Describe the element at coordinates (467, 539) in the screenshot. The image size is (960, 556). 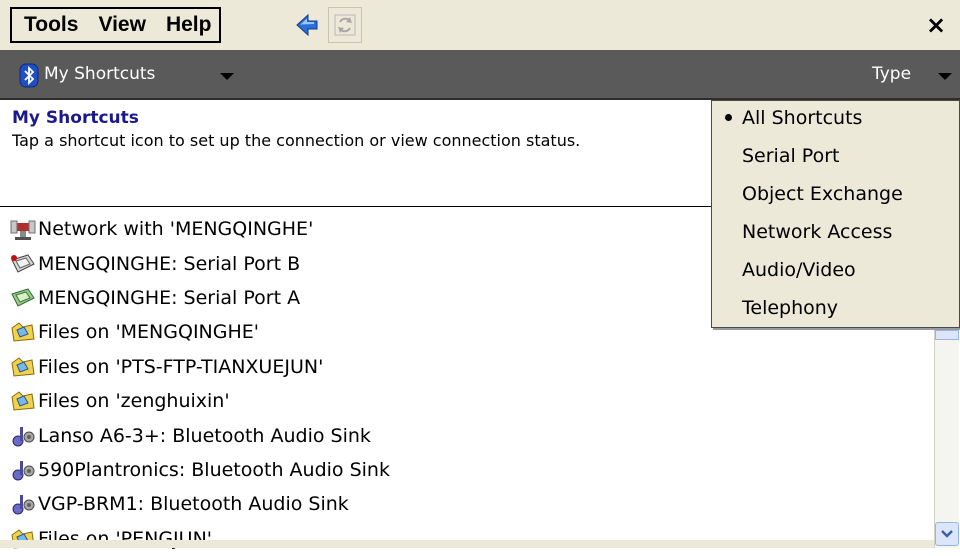
I see `shortcut-item: Files on 'PENGJUN'` at that location.